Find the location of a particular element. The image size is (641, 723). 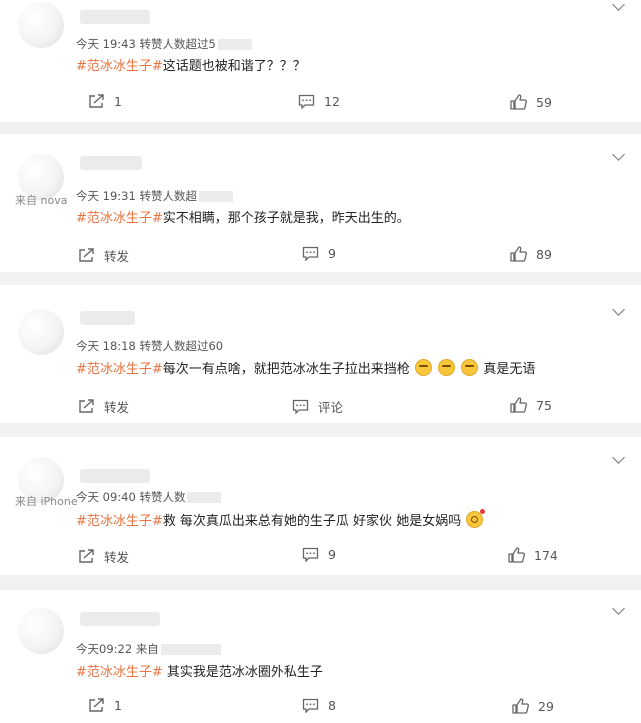

comment-text: 其实我是范冰冰圈外私生子 is located at coordinates (242, 672).